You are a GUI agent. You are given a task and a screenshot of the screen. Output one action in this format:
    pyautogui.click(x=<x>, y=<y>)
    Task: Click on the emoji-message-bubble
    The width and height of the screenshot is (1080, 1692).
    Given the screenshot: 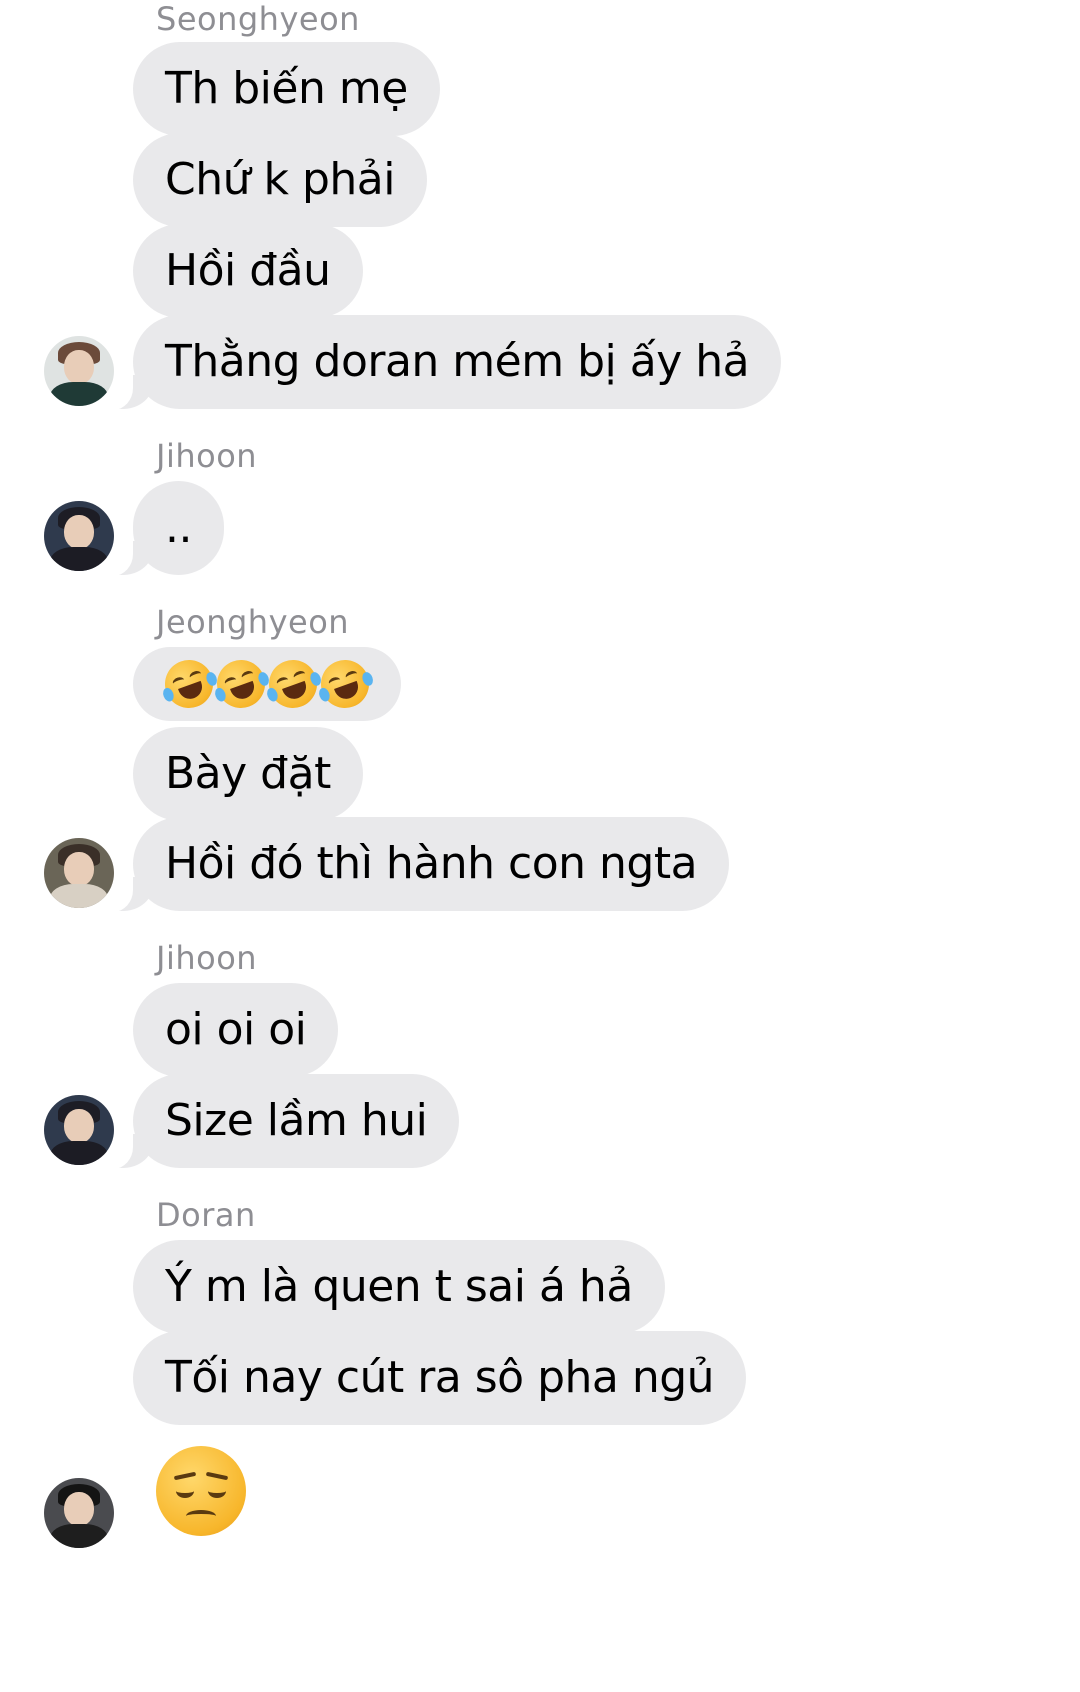 What is the action you would take?
    pyautogui.click(x=267, y=684)
    